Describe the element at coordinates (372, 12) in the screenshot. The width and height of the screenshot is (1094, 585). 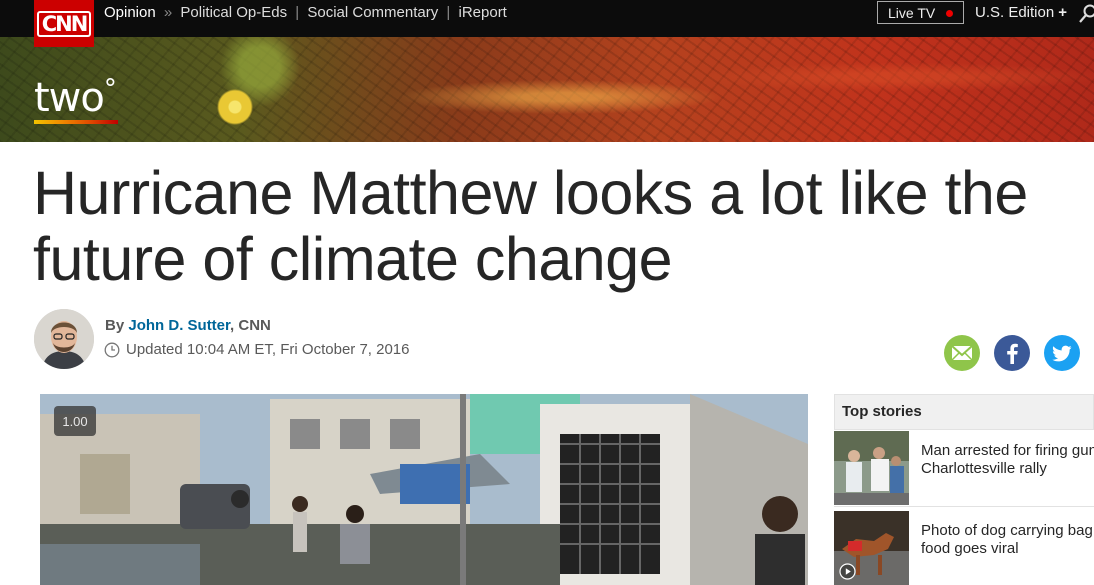
I see `nav-link-social-commentary: Social Commentary` at that location.